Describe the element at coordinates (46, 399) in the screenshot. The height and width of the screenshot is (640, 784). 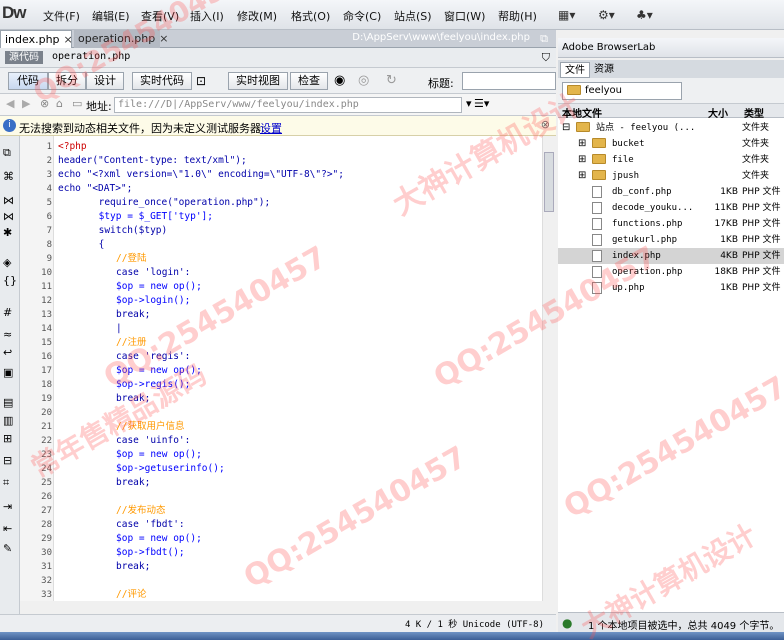
I see `line-number: 19` at that location.